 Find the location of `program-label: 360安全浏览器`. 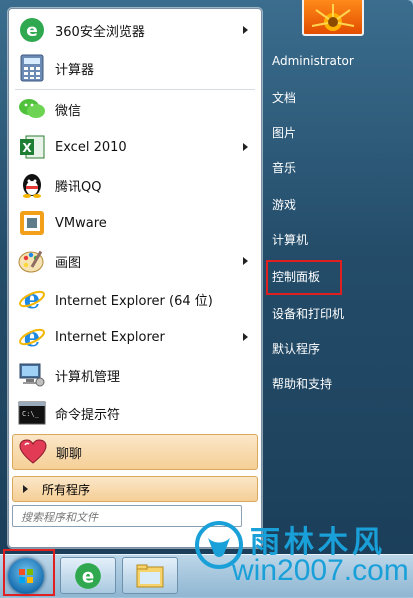

program-label: 360安全浏览器 is located at coordinates (100, 32).